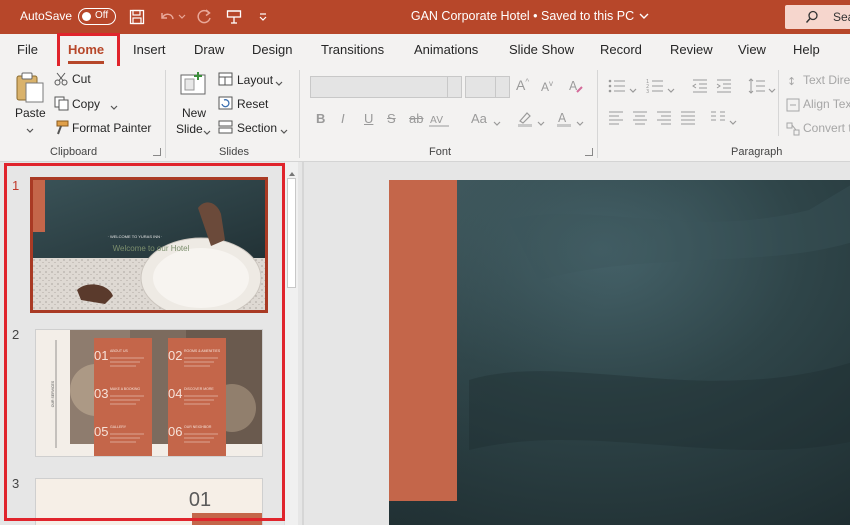 This screenshot has height=525, width=850. Describe the element at coordinates (149, 49) in the screenshot. I see `tab-insert: Insert` at that location.